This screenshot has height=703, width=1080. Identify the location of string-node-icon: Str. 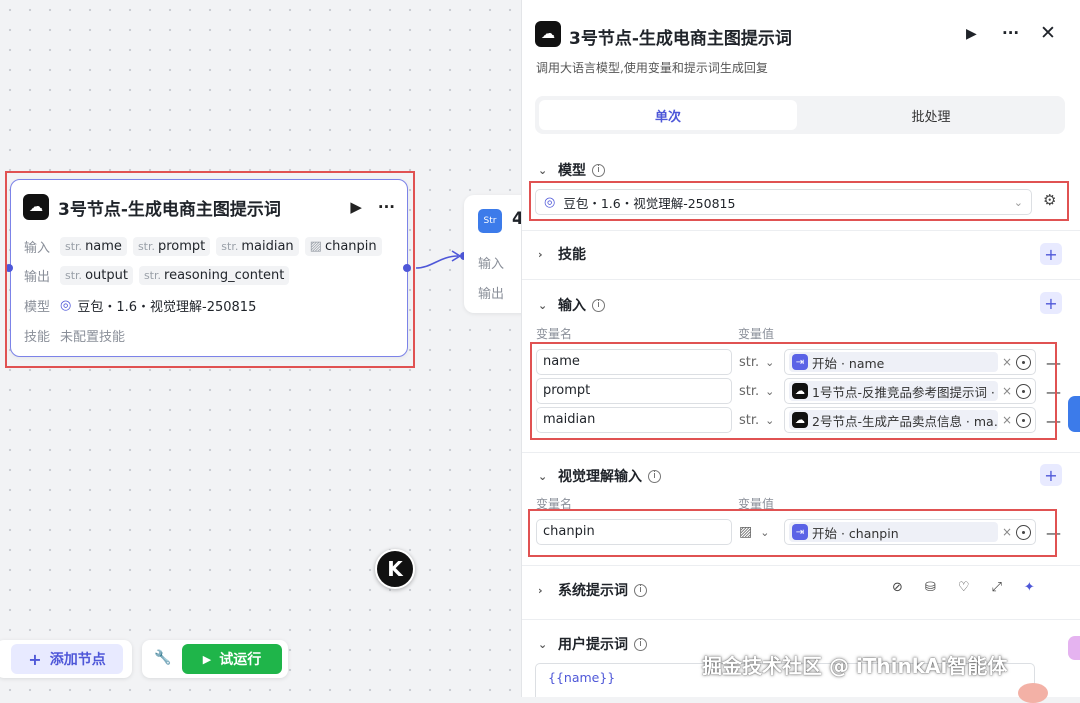
(490, 221).